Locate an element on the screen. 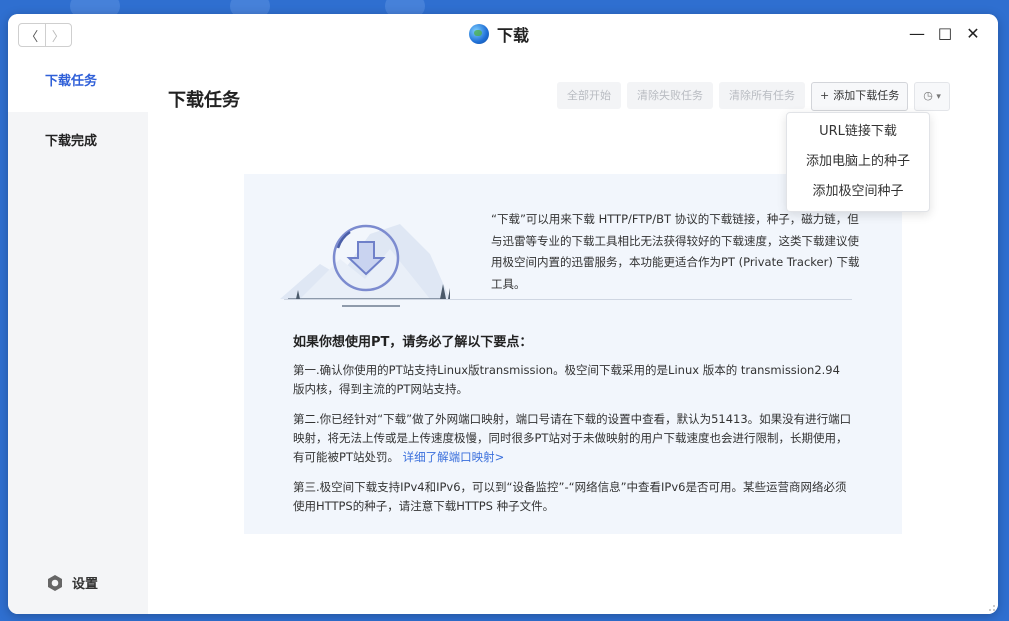 The image size is (1009, 621). download-illustration is located at coordinates (365, 265).